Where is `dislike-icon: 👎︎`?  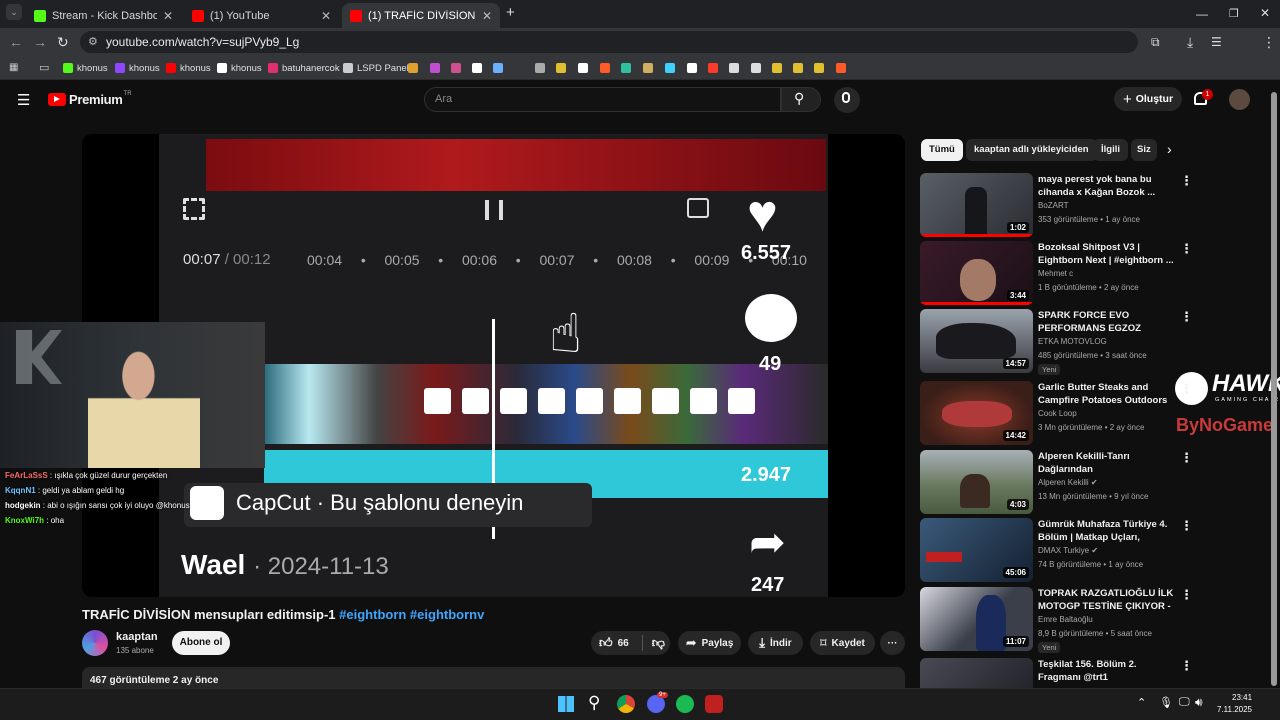
dislike-icon: 👎︎ is located at coordinates (658, 643).